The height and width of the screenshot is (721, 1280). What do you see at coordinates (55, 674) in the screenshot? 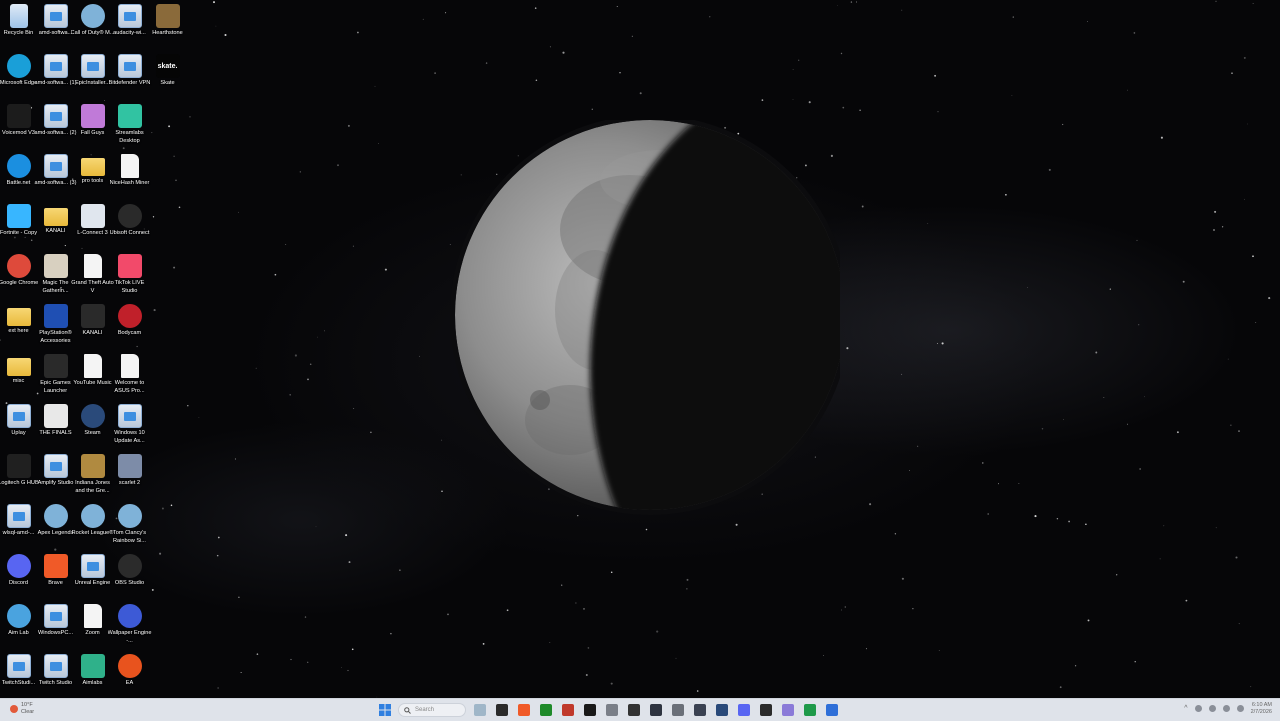
I see `desktop-icon-twitch-studio: Twitch Studio` at bounding box center [55, 674].